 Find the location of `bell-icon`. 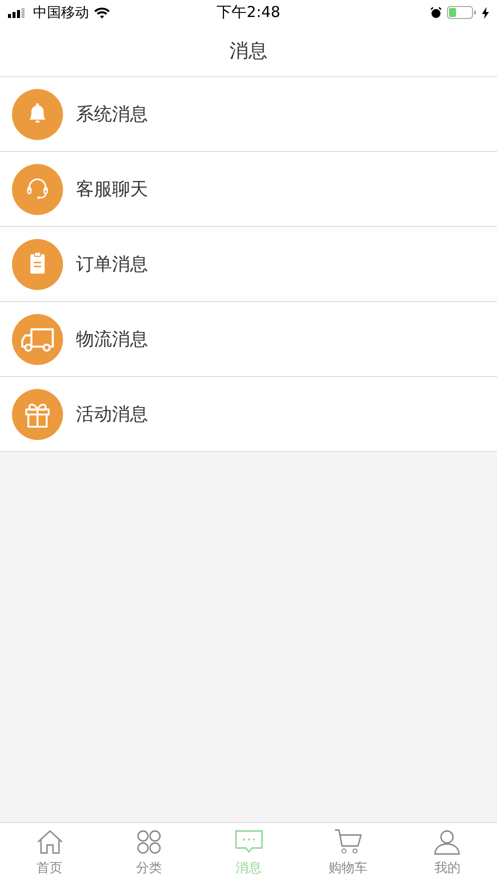

bell-icon is located at coordinates (37, 114).